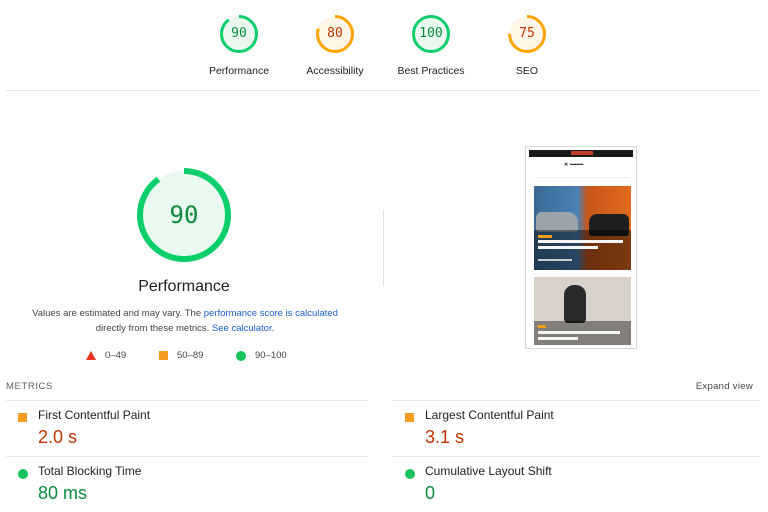 This screenshot has width=768, height=512. Describe the element at coordinates (94, 415) in the screenshot. I see `metric-name: First Contentful Paint` at that location.